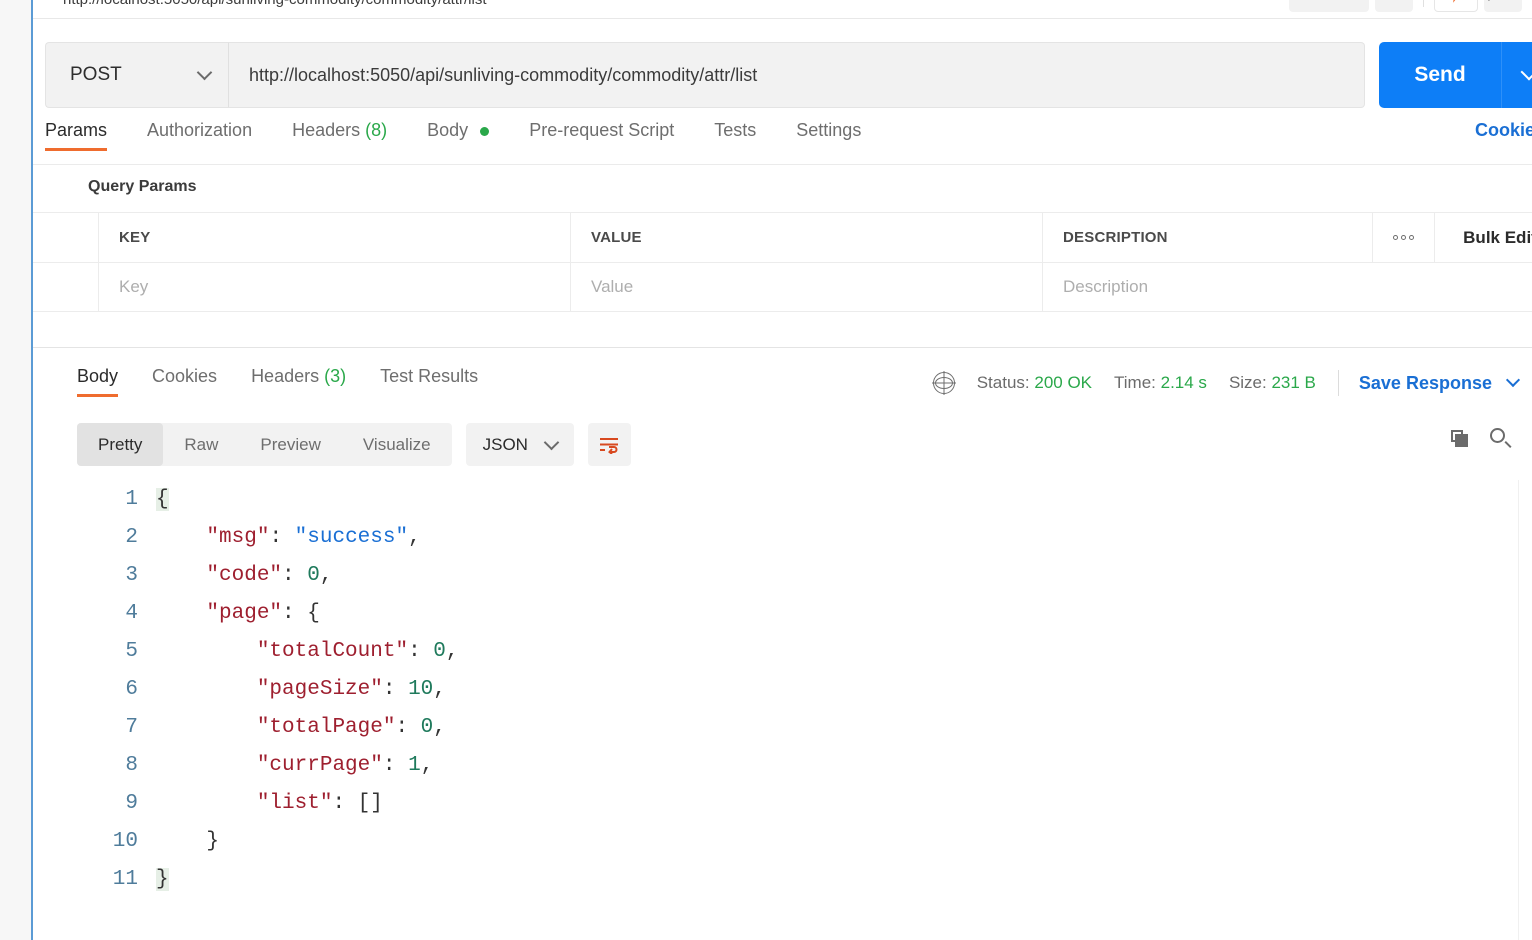  I want to click on time-badge: Time: 2.14 s, so click(1160, 383).